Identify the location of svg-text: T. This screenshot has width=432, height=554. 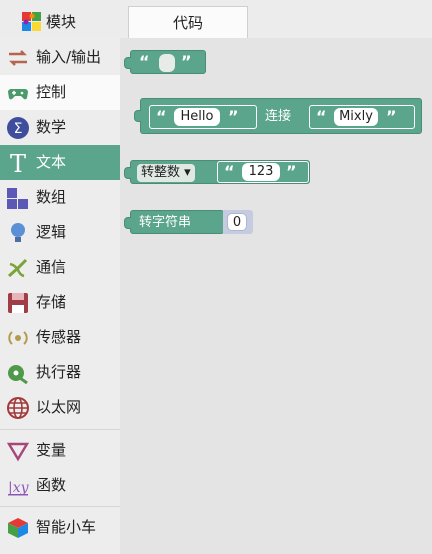
(18, 163).